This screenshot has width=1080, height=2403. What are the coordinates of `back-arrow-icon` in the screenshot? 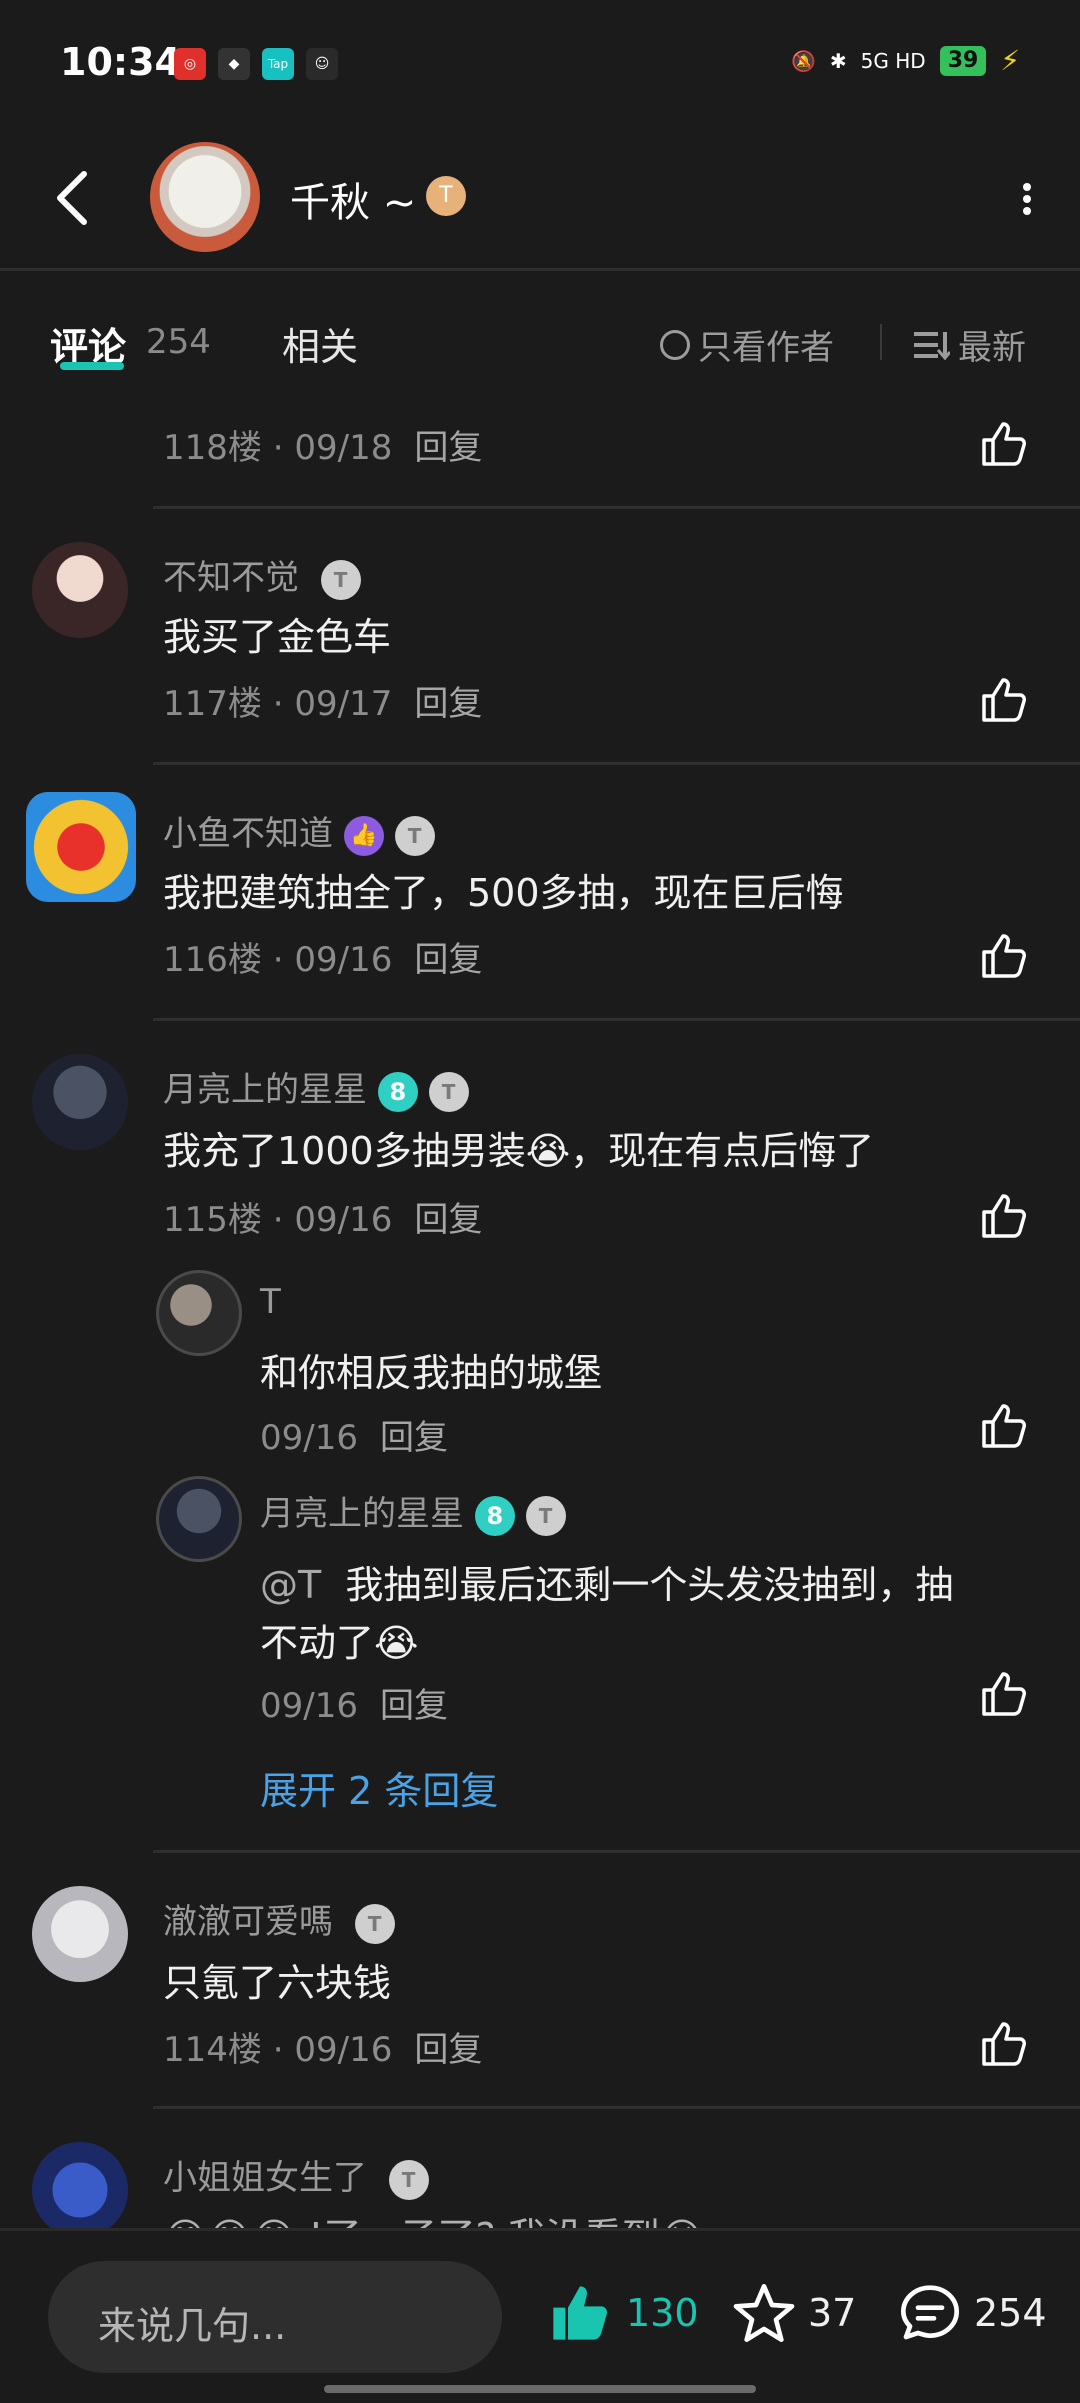 It's located at (72, 198).